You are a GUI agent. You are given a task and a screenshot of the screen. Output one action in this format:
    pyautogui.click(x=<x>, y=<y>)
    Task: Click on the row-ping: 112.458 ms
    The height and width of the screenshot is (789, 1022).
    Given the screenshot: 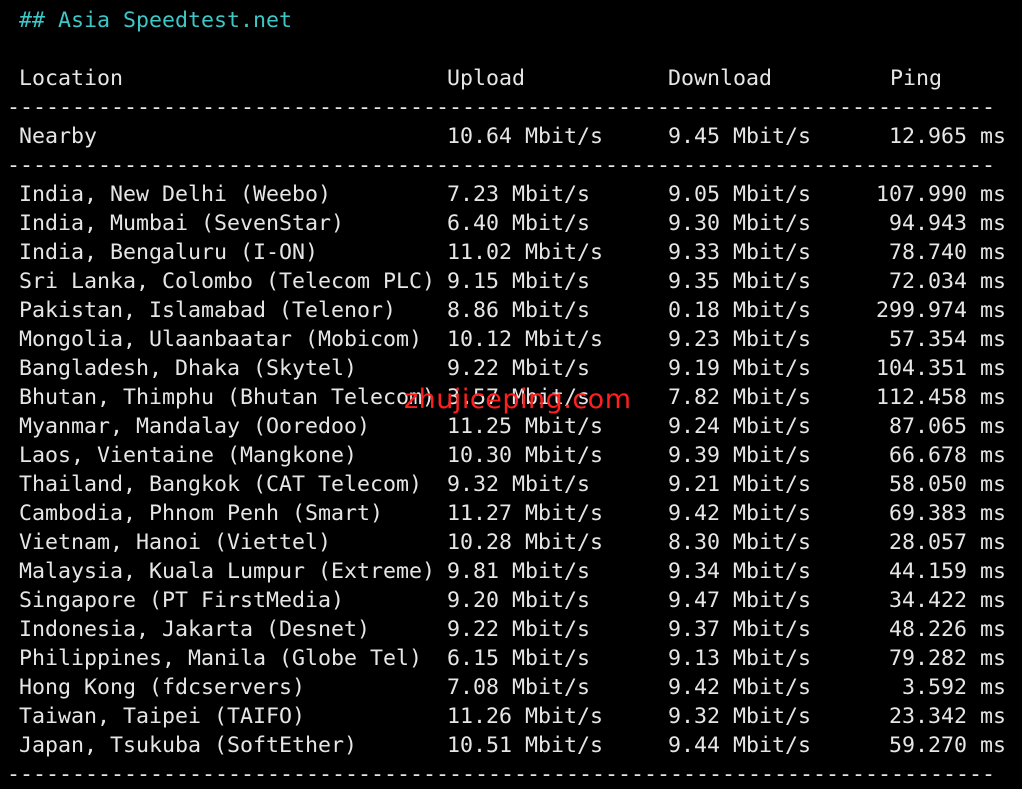 What is the action you would take?
    pyautogui.click(x=940, y=397)
    